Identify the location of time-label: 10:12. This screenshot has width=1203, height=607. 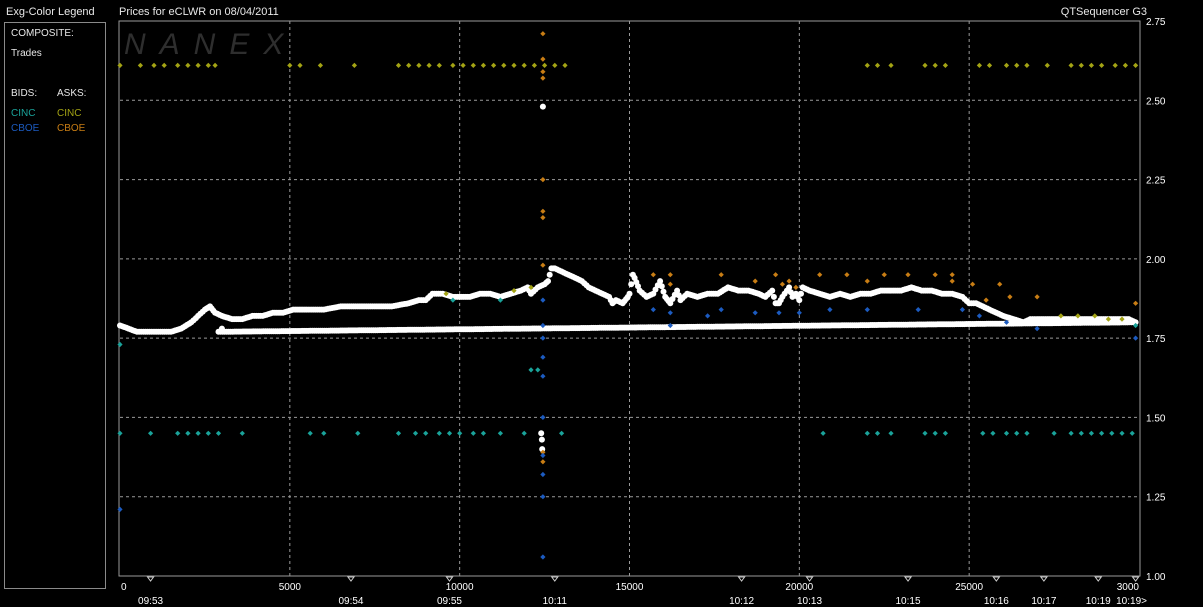
(741, 601).